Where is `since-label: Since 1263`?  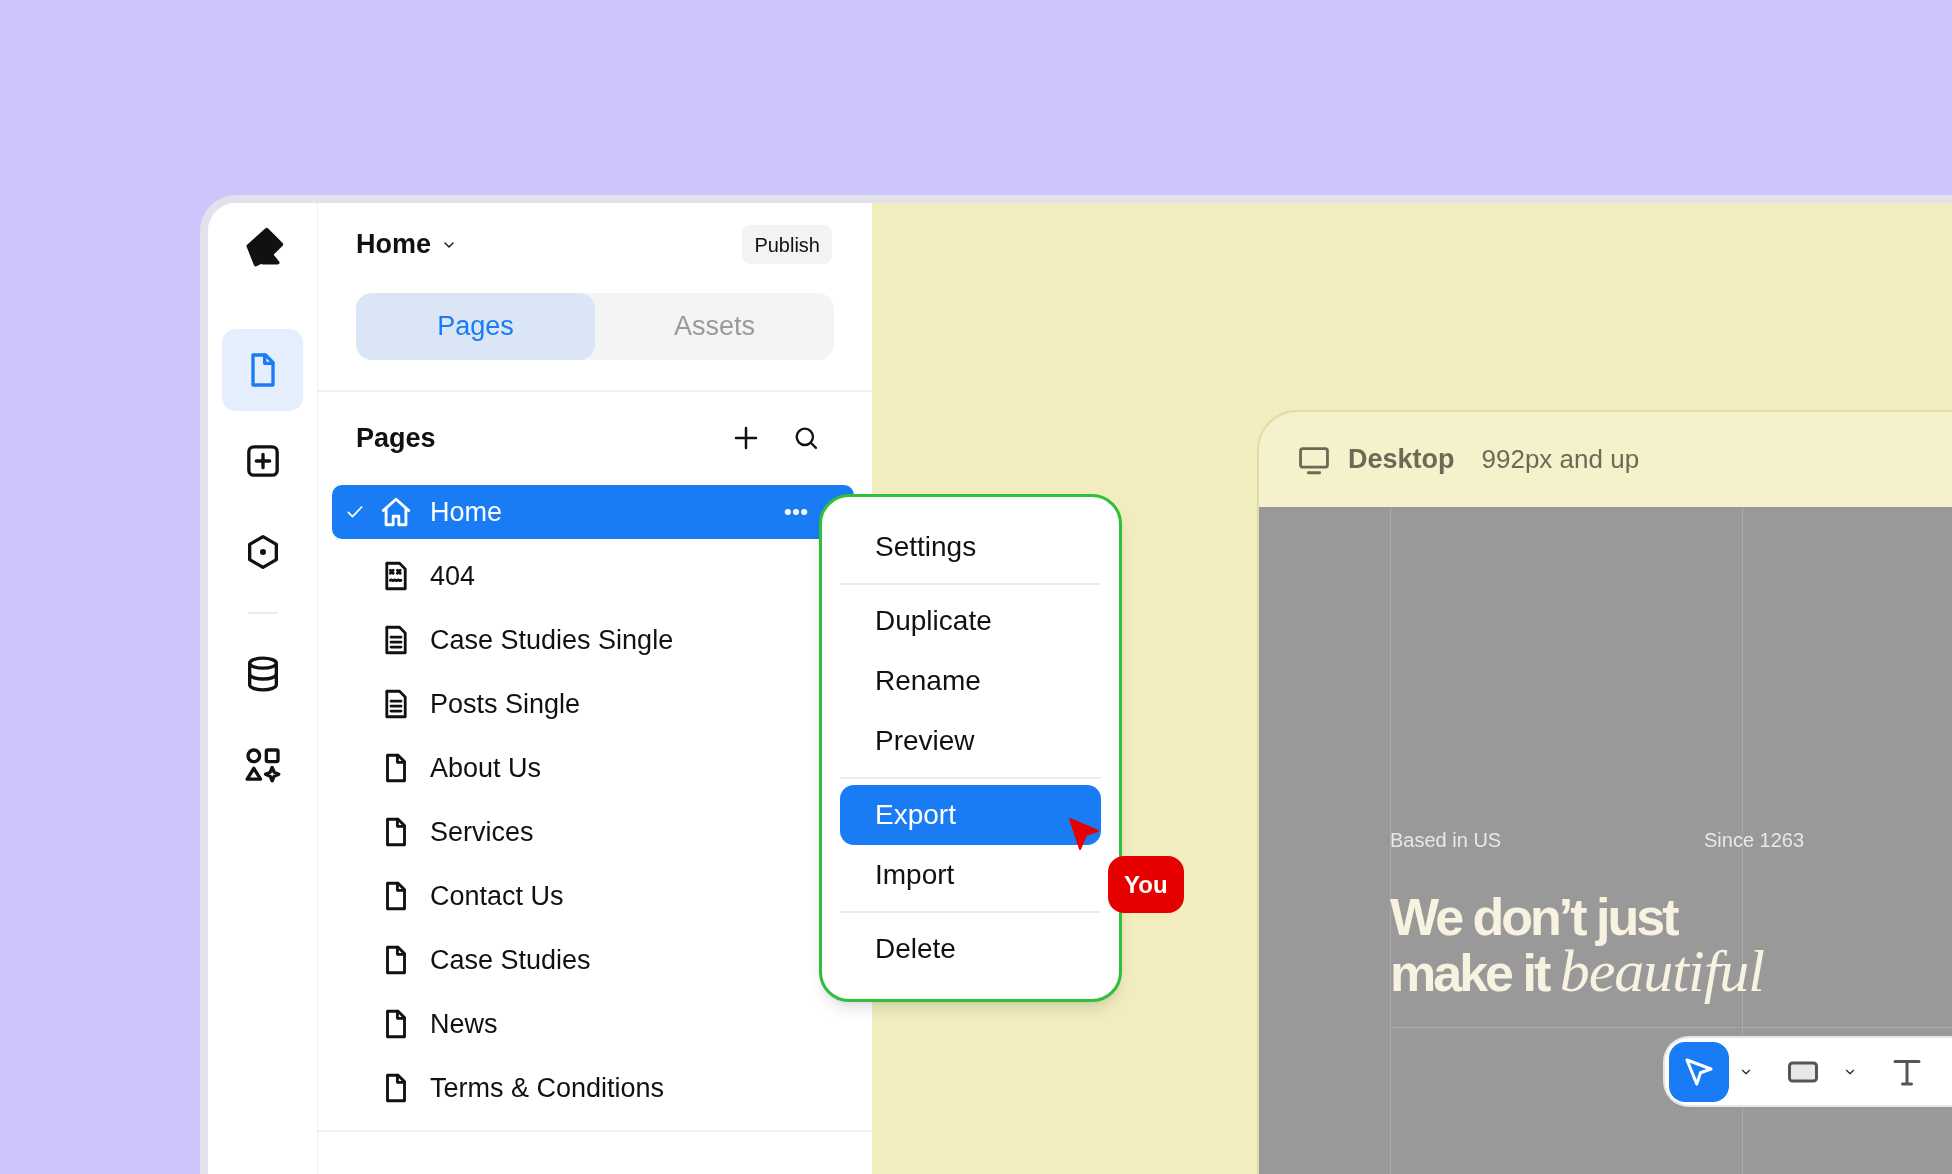 since-label: Since 1263 is located at coordinates (1754, 838).